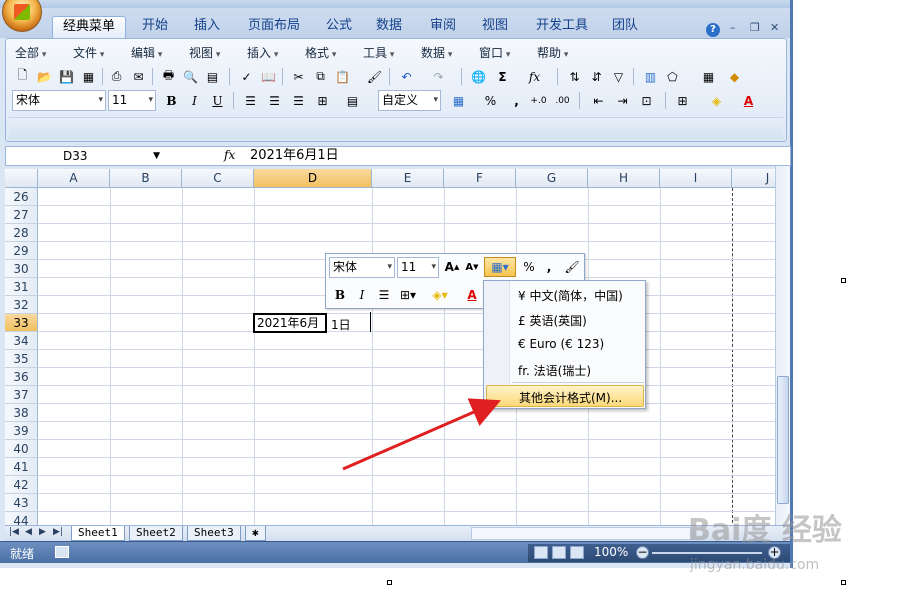 The height and width of the screenshot is (600, 900). Describe the element at coordinates (138, 76) in the screenshot. I see `email-icon: ✉` at that location.